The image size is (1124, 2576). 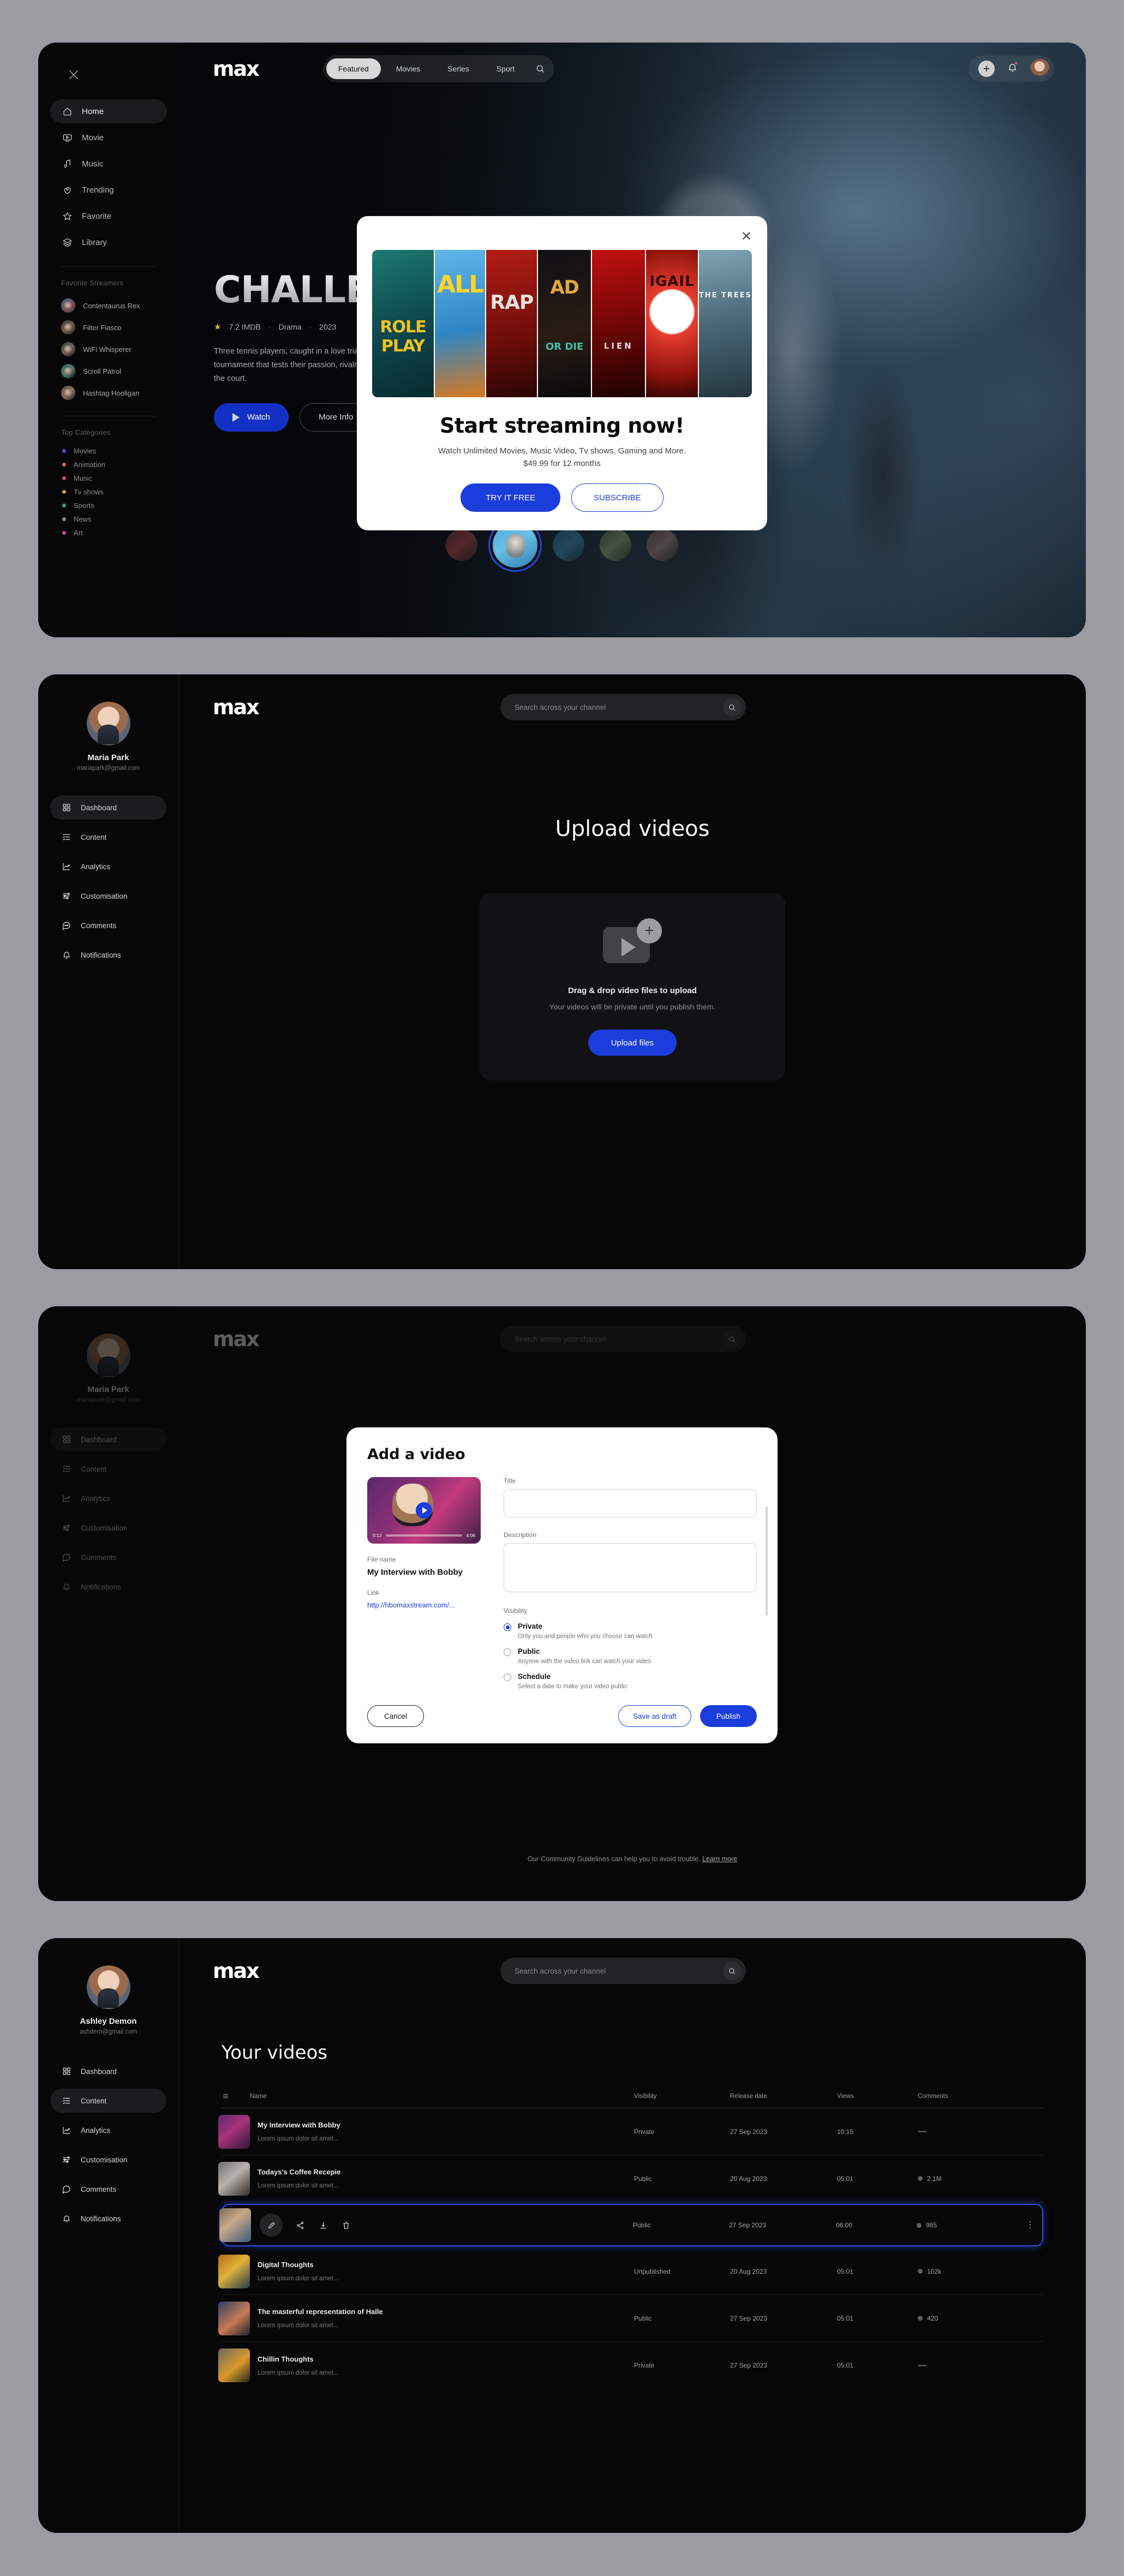 I want to click on play-icon, so click(x=424, y=1510).